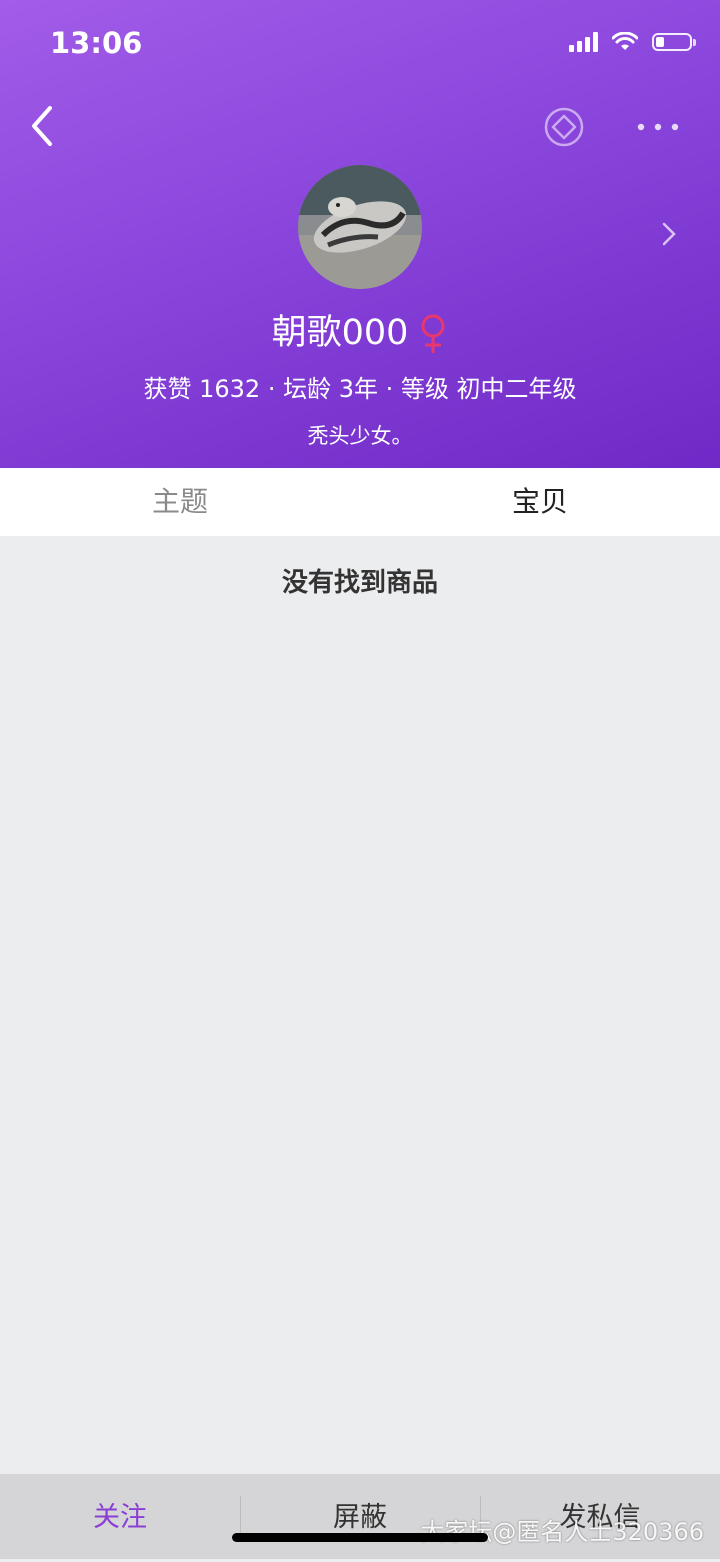 The image size is (720, 1562). I want to click on more-icon, so click(658, 127).